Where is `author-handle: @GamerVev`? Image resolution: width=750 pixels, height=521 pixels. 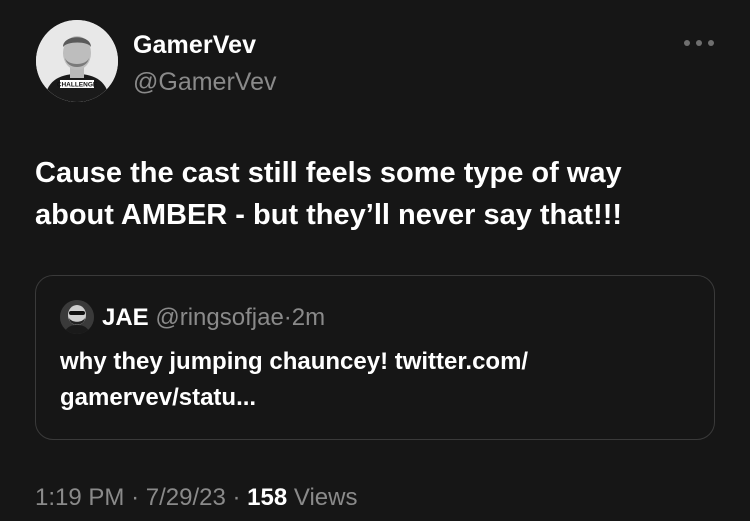 author-handle: @GamerVev is located at coordinates (204, 82).